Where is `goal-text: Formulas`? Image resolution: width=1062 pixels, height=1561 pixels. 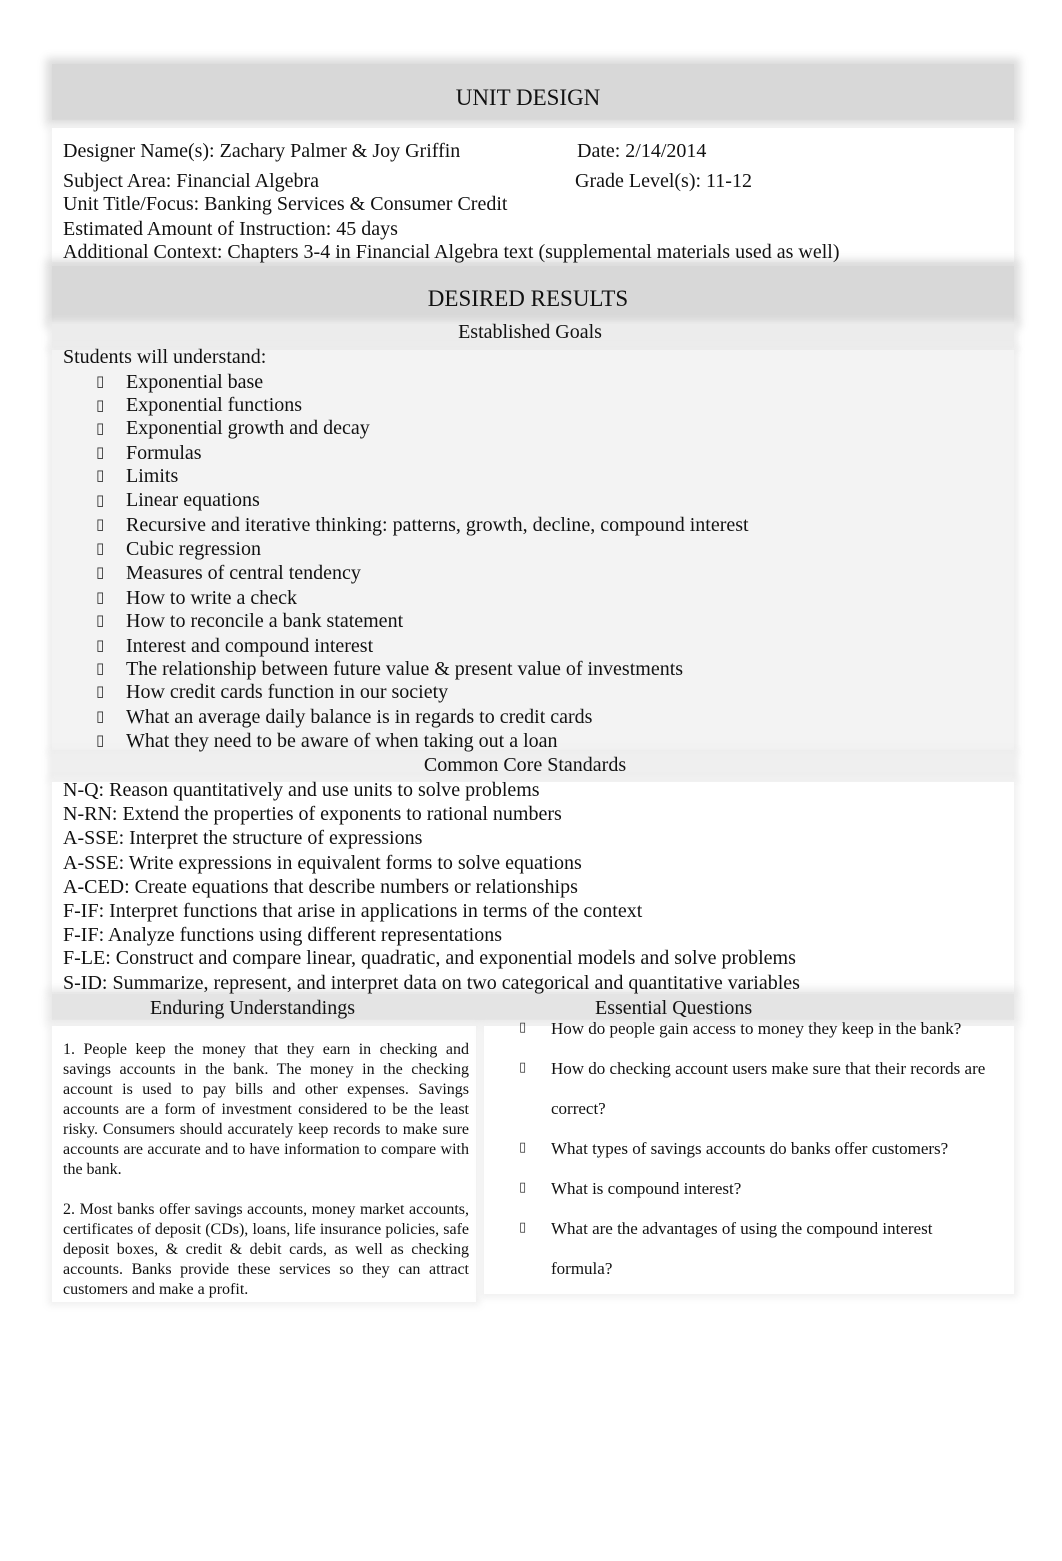 goal-text: Formulas is located at coordinates (164, 453).